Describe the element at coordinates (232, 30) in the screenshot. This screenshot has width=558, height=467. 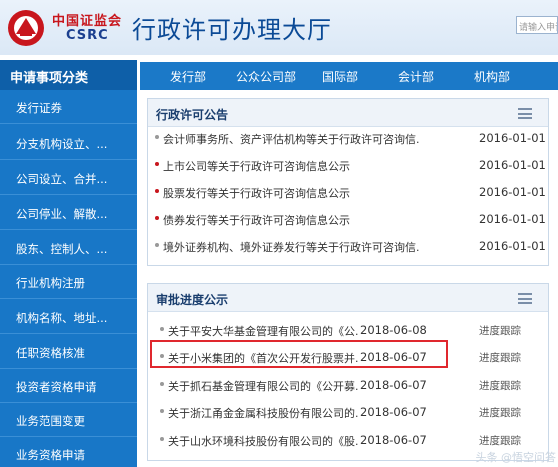
I see `page-title: 行政许可办理大厅` at that location.